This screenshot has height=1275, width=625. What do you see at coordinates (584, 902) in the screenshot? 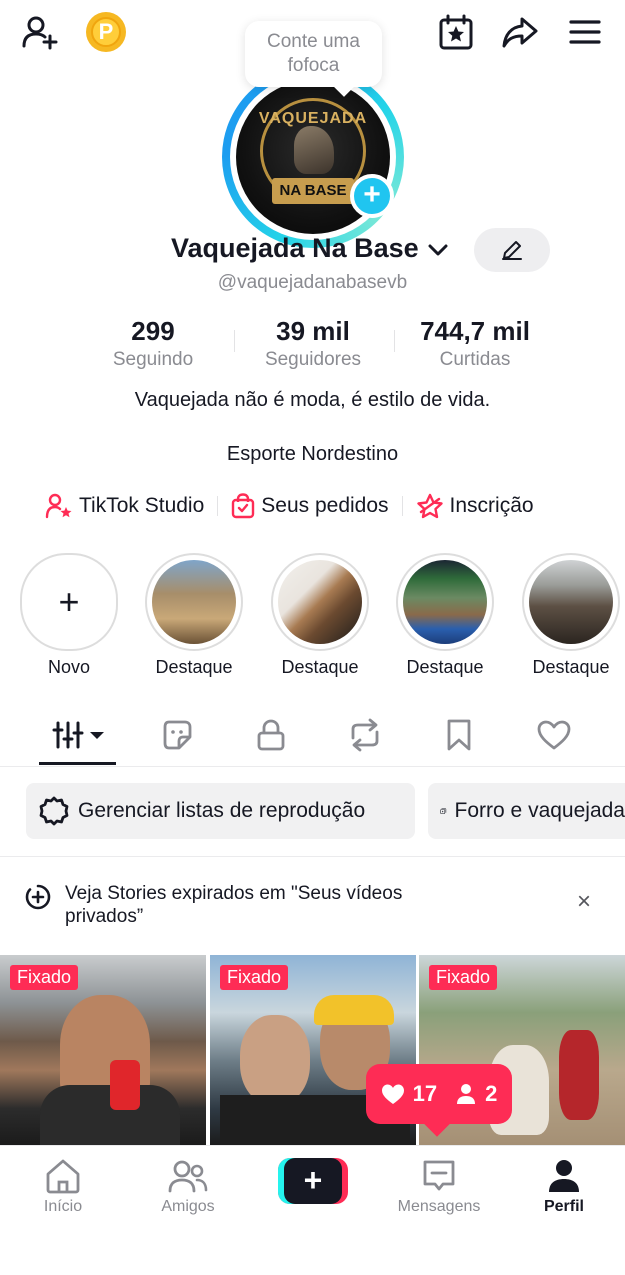
I see `close-icon: ×` at bounding box center [584, 902].